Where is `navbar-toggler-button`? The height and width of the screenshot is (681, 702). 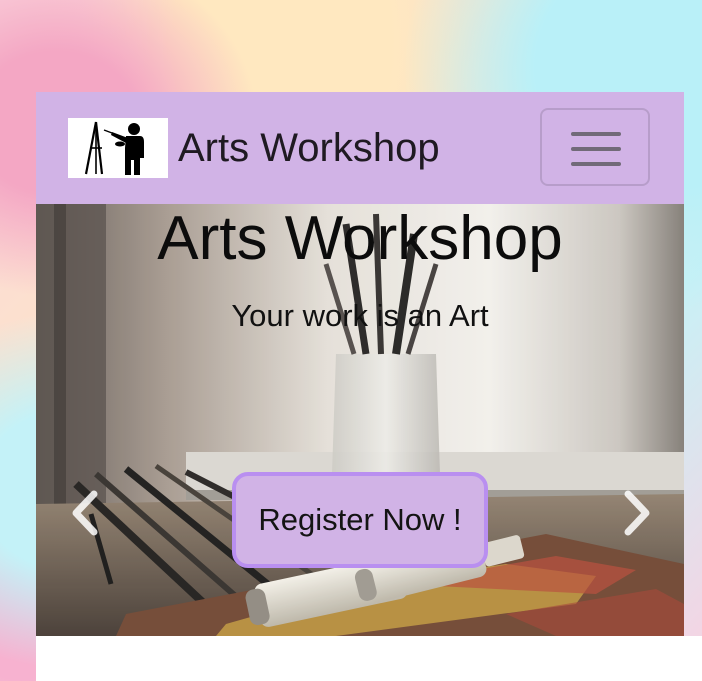
navbar-toggler-button is located at coordinates (595, 147).